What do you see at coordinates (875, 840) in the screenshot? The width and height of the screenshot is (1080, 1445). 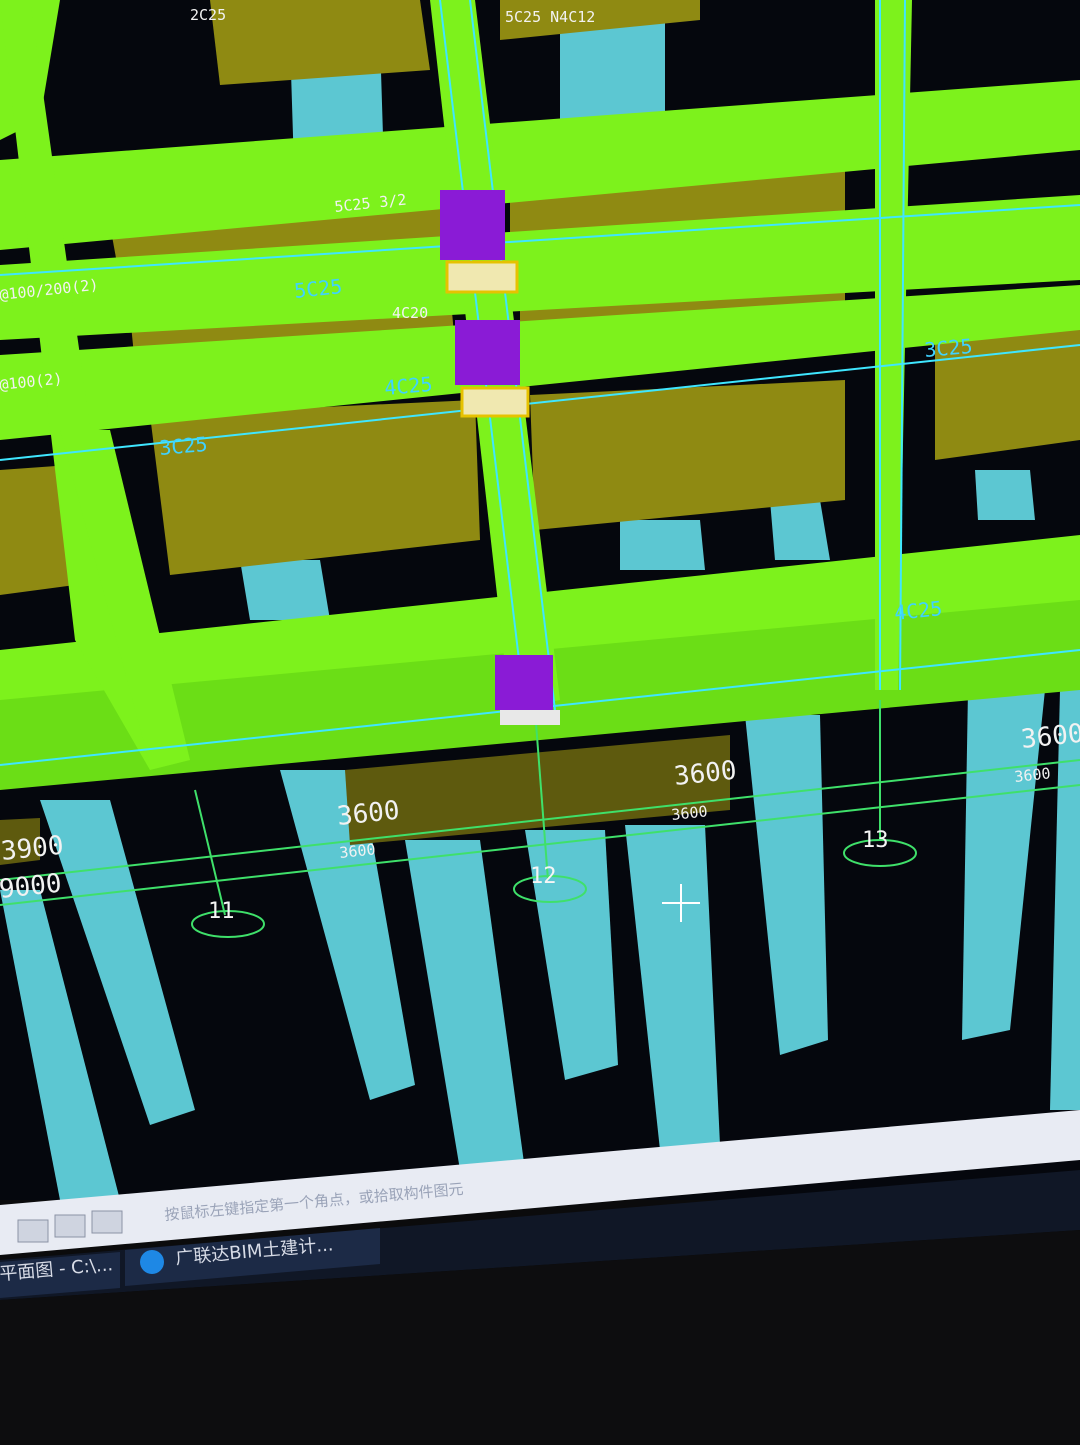 I see `axis-label: 13` at bounding box center [875, 840].